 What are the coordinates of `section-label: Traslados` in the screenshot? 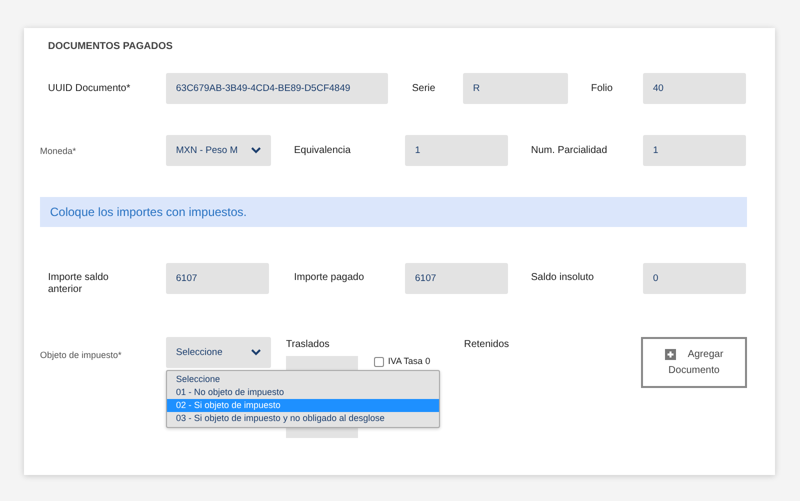 It's located at (308, 344).